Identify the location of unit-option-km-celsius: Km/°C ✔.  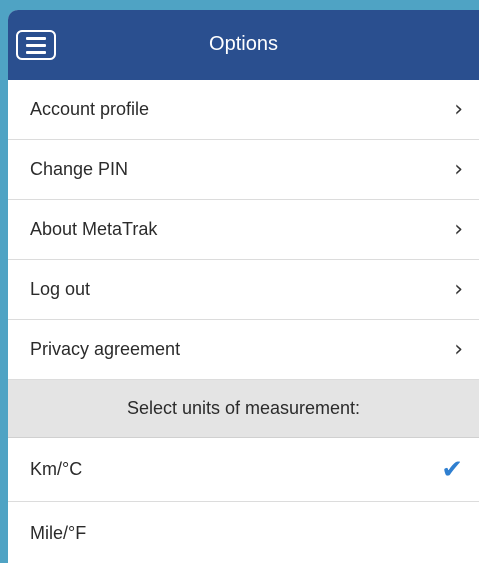
(243, 470).